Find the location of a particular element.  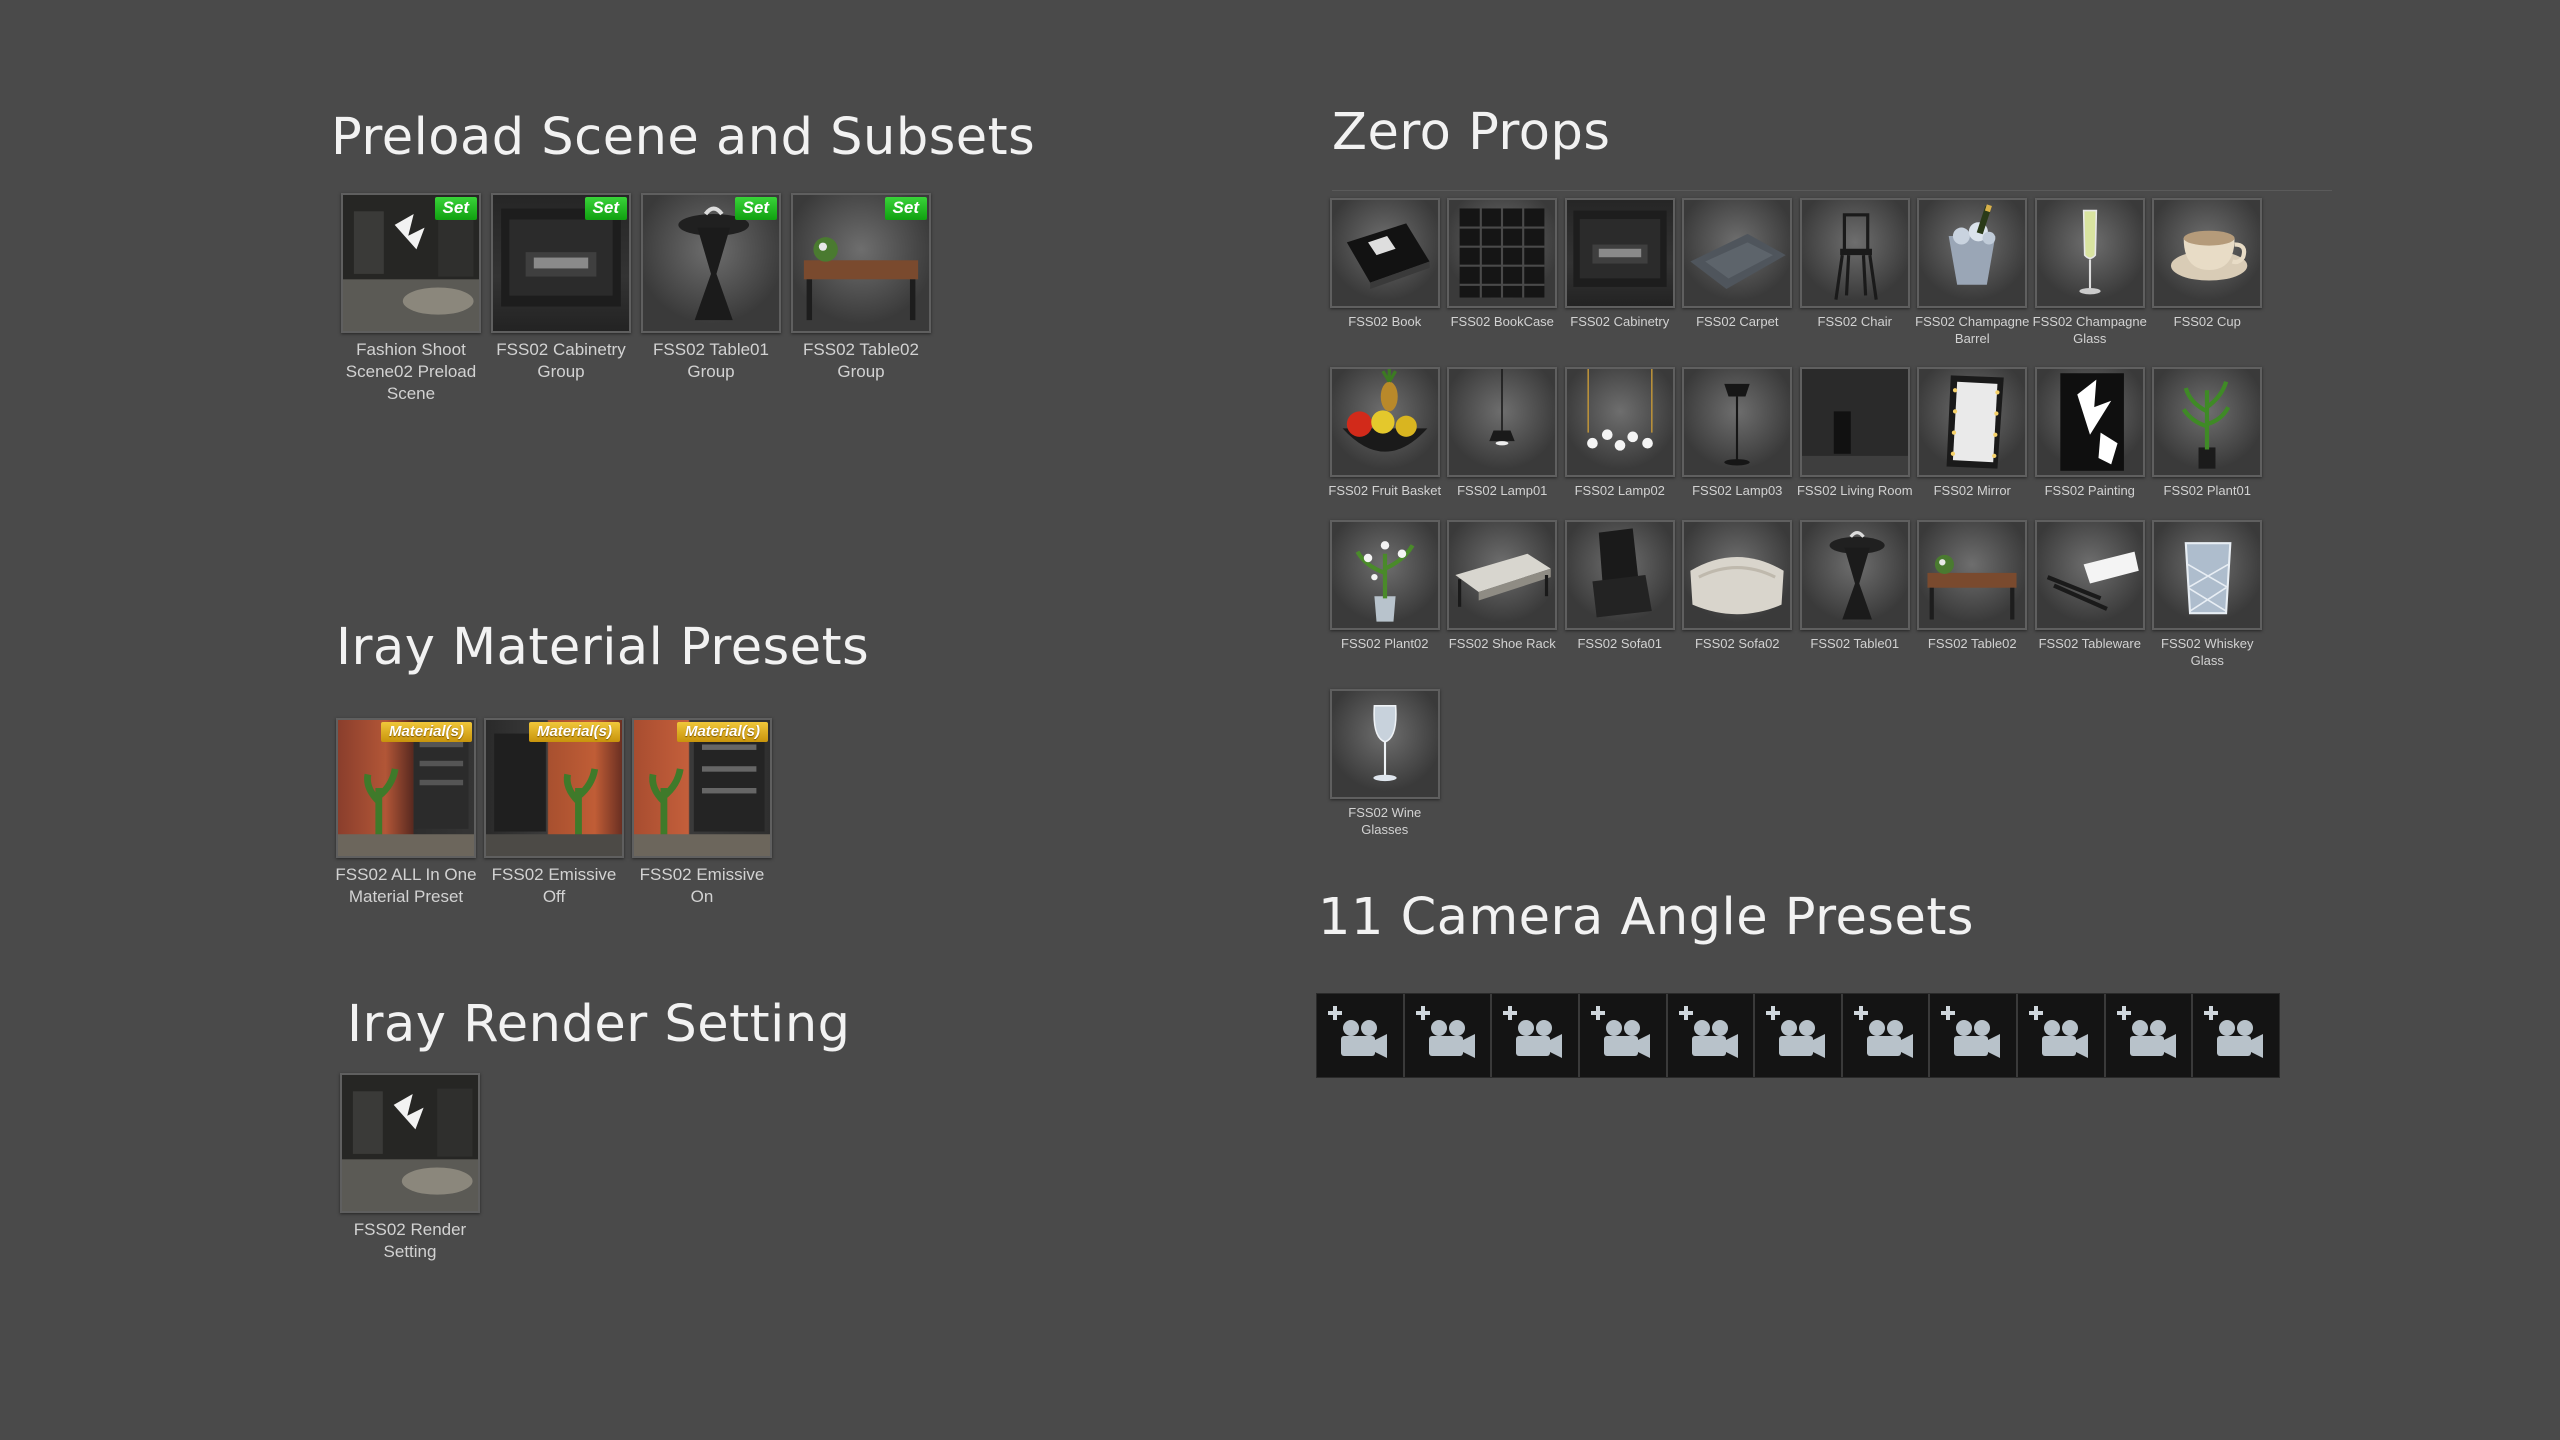

tile-fss02-carpet: FSS02 Carpet is located at coordinates (1738, 272).